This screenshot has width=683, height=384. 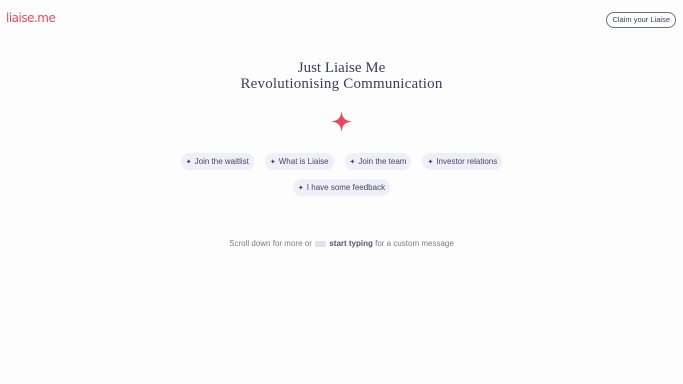 What do you see at coordinates (351, 243) in the screenshot?
I see `hint-action: start typing` at bounding box center [351, 243].